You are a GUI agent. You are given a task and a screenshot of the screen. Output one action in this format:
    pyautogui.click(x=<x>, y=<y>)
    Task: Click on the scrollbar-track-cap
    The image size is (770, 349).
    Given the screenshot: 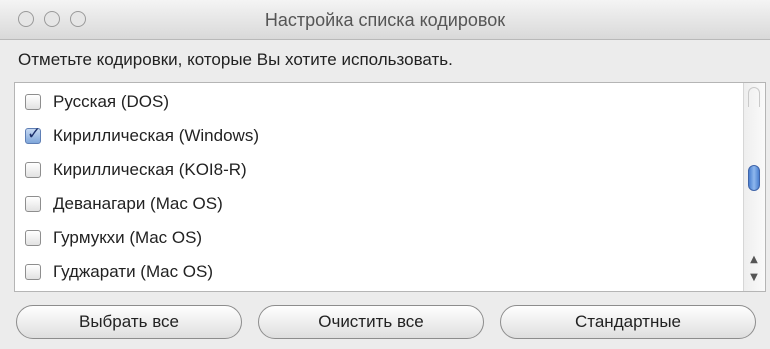 What is the action you would take?
    pyautogui.click(x=754, y=97)
    